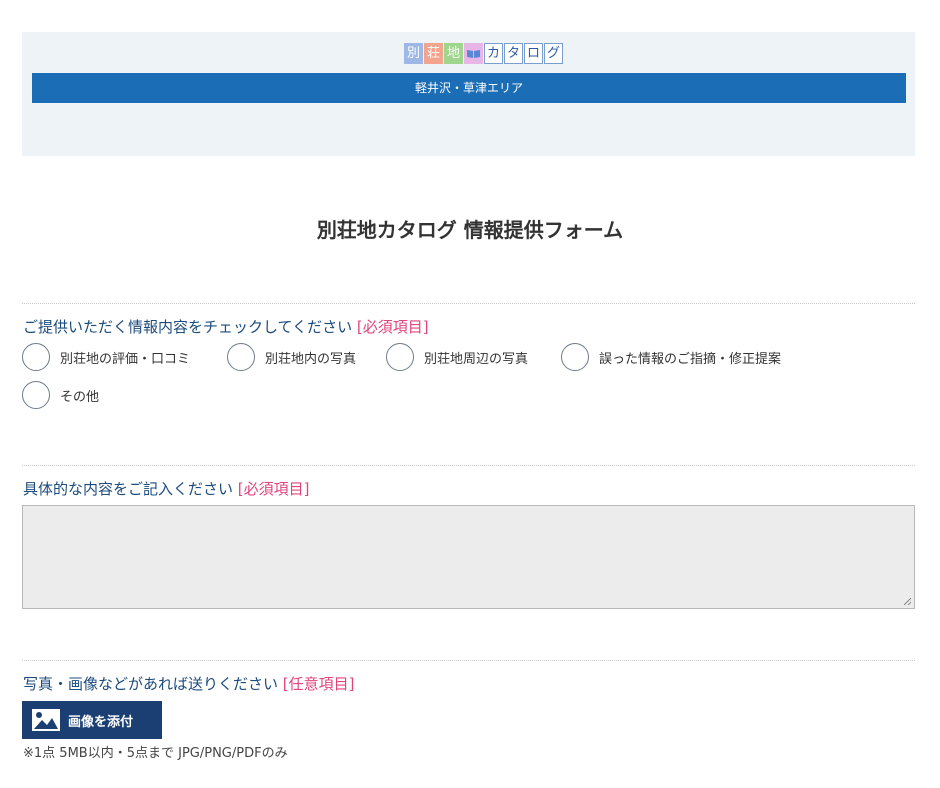 The height and width of the screenshot is (788, 940). What do you see at coordinates (476, 359) in the screenshot?
I see `option-label: 別荘地周辺の写真` at bounding box center [476, 359].